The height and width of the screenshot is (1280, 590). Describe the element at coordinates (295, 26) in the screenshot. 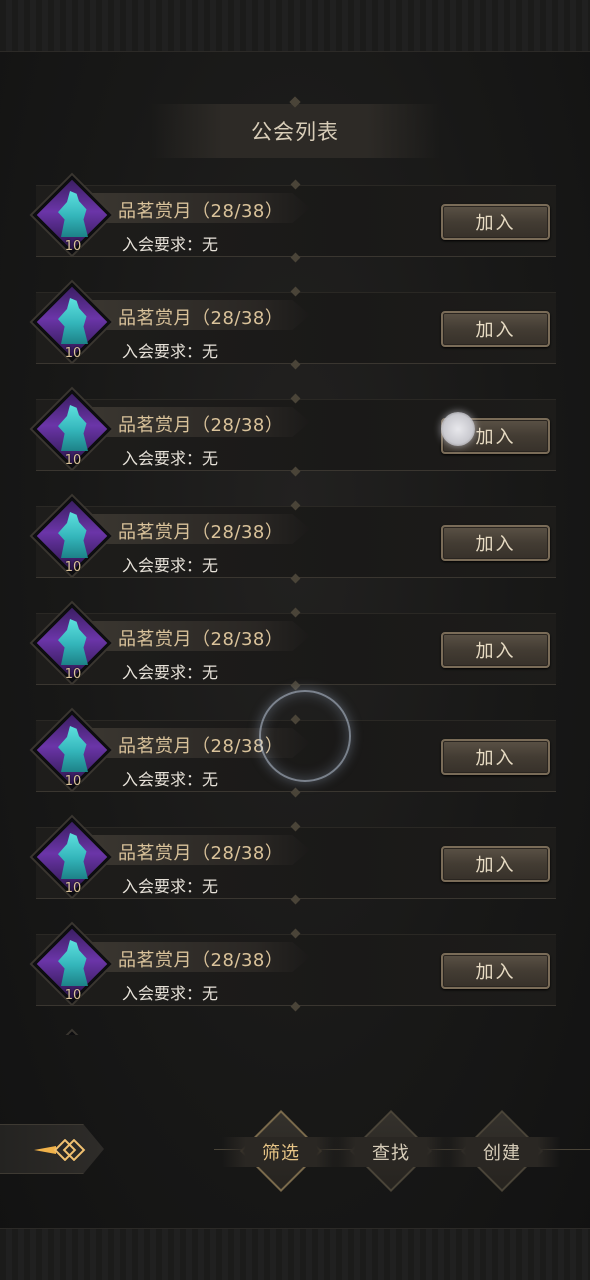

I see `top-ornament-border` at that location.